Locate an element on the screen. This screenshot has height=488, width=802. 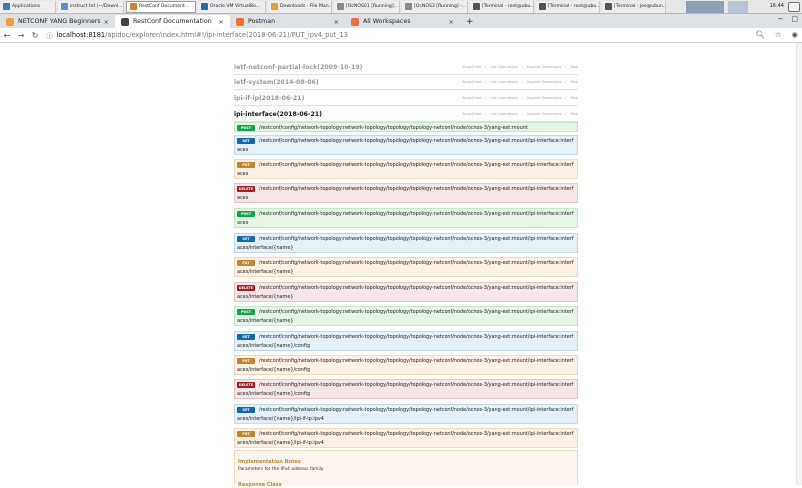
info-icon: ⓘ is located at coordinates (49, 35).